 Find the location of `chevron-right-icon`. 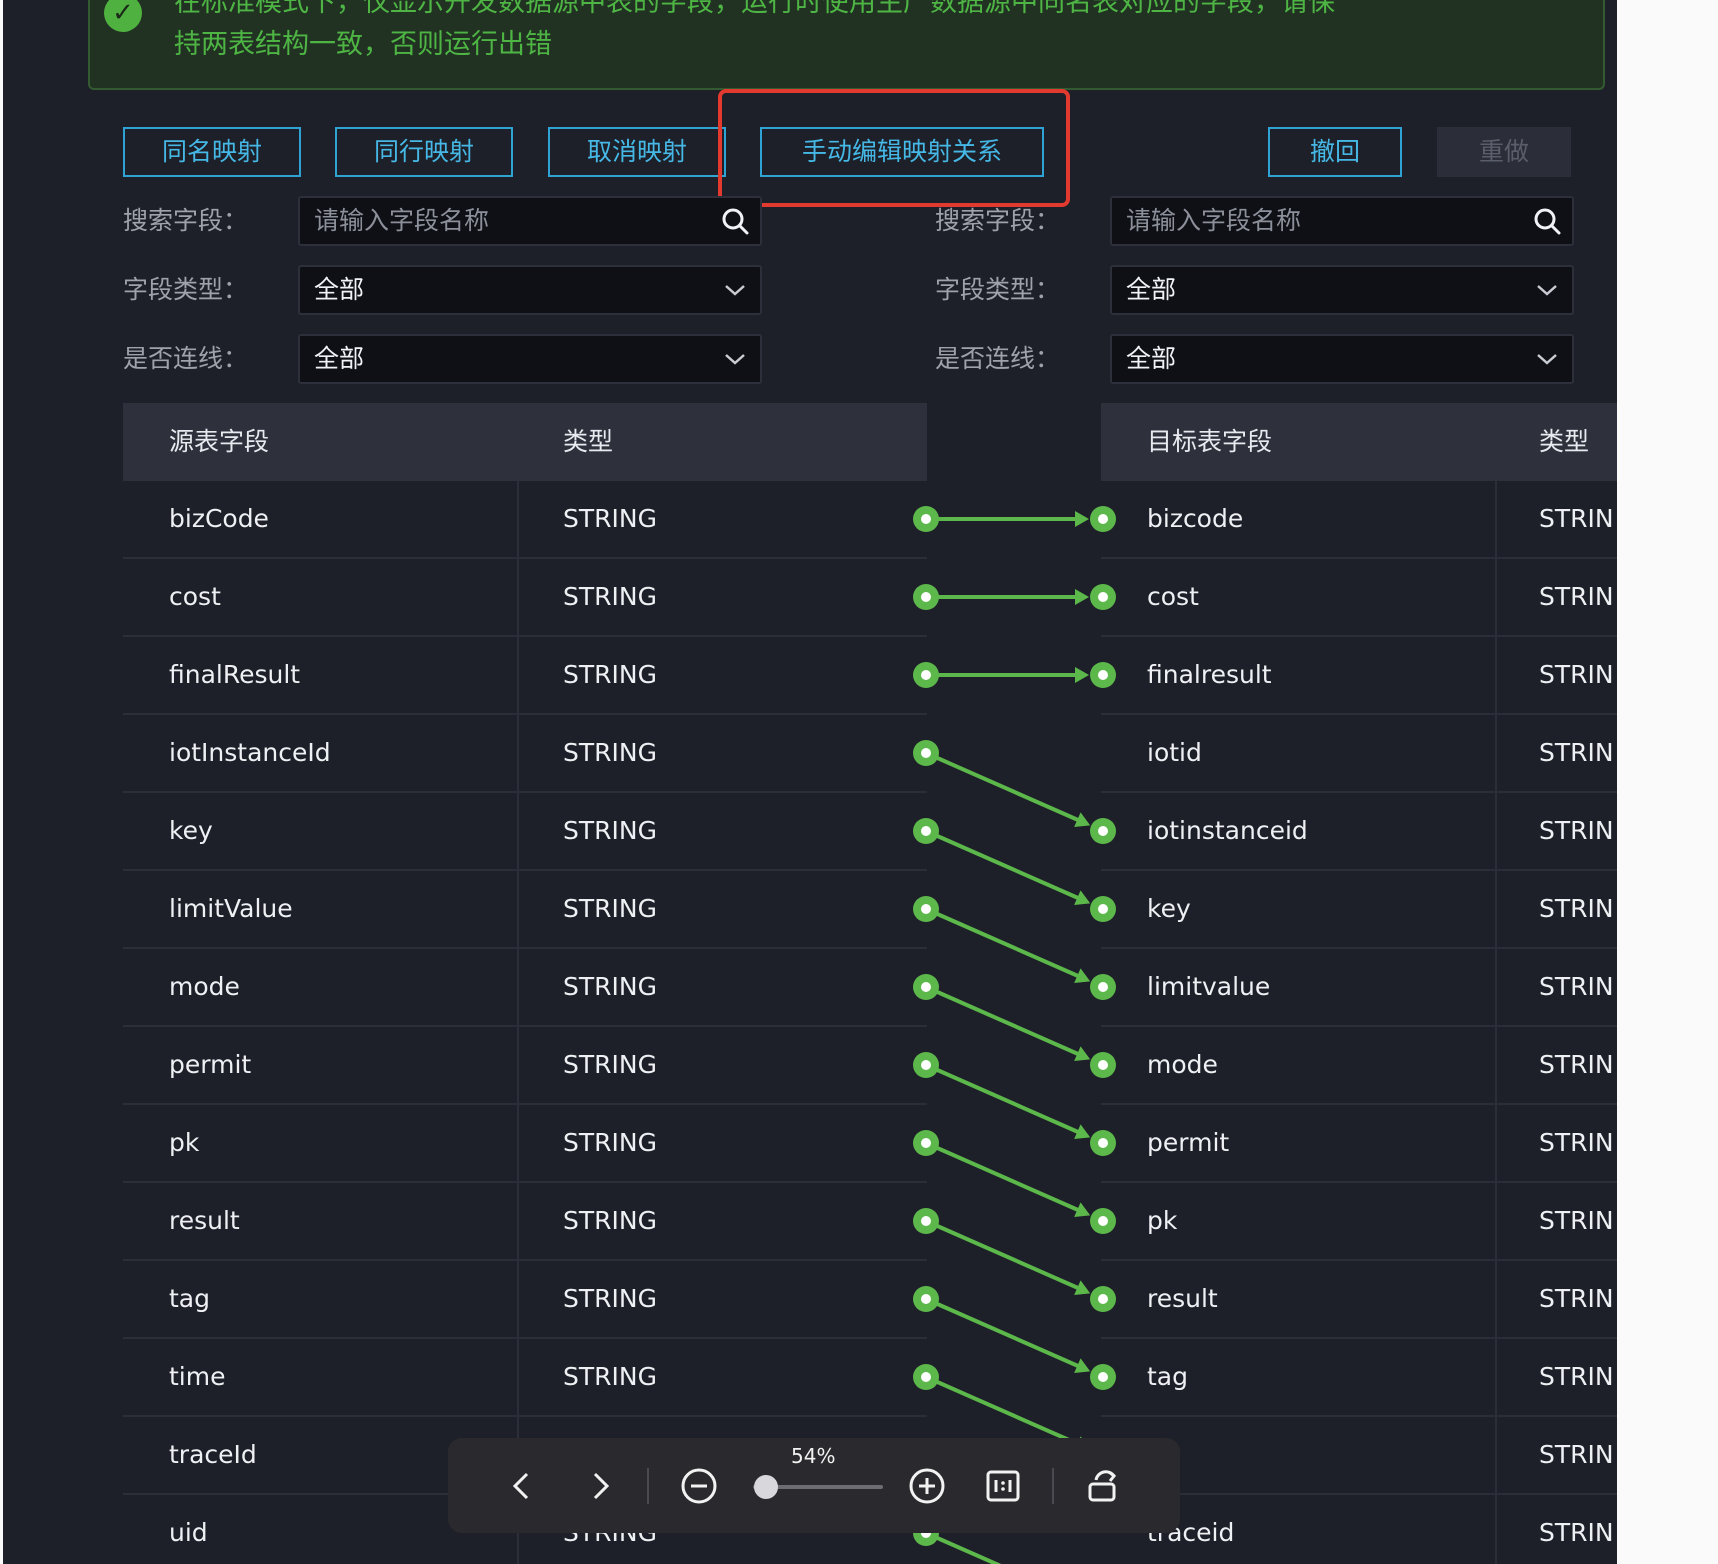

chevron-right-icon is located at coordinates (600, 1486).